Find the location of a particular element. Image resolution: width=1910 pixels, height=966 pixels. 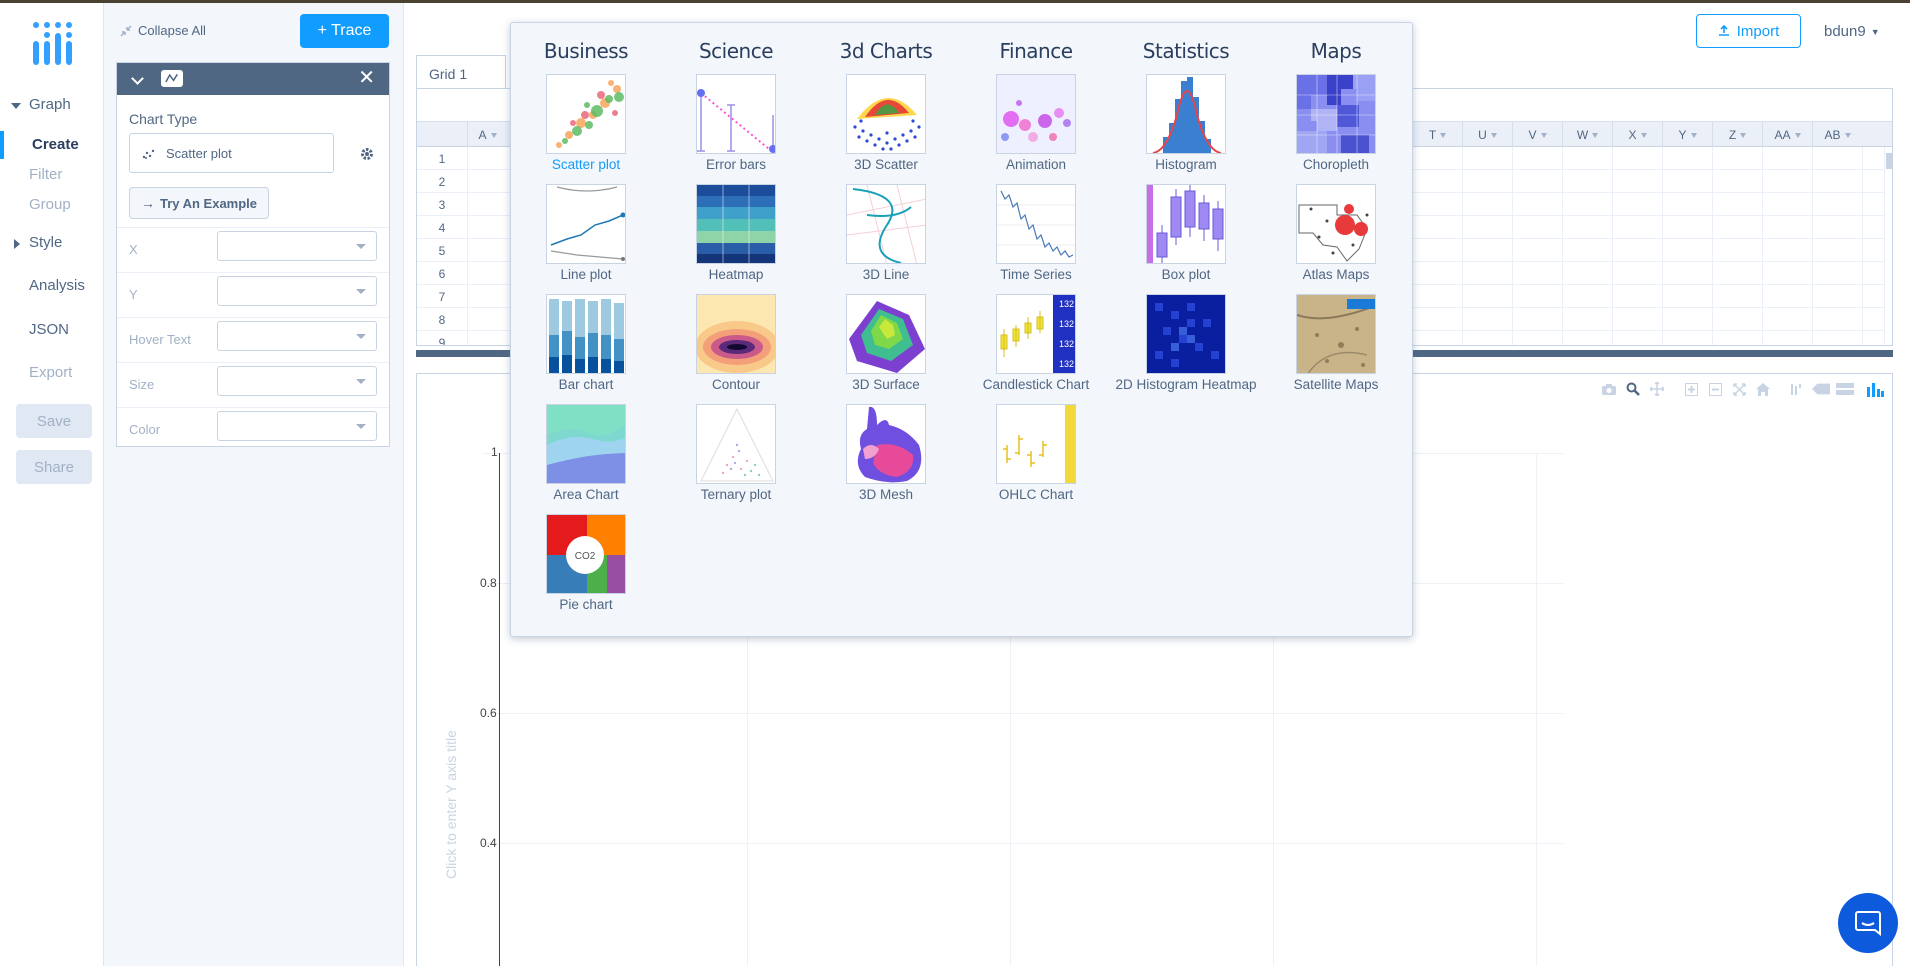

row-number: 2 is located at coordinates (442, 182).